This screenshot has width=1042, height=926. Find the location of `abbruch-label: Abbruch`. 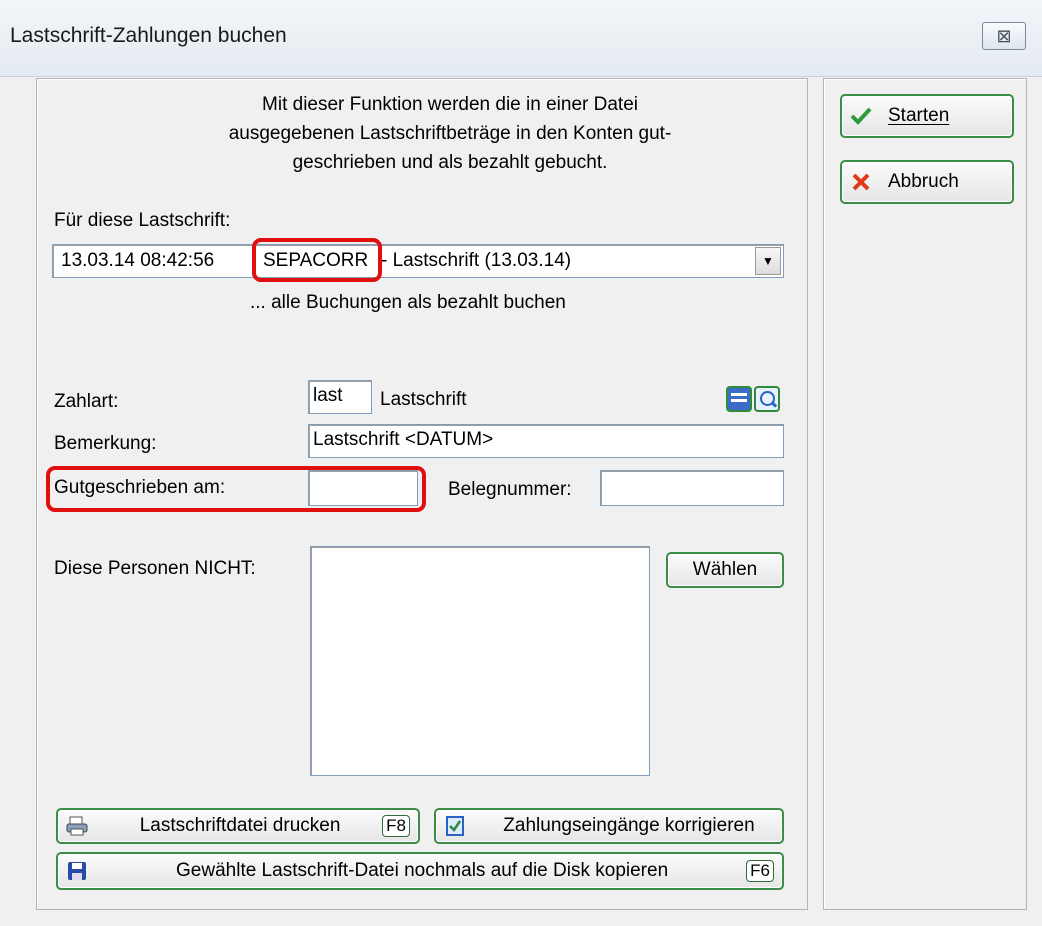

abbruch-label: Abbruch is located at coordinates (923, 181).